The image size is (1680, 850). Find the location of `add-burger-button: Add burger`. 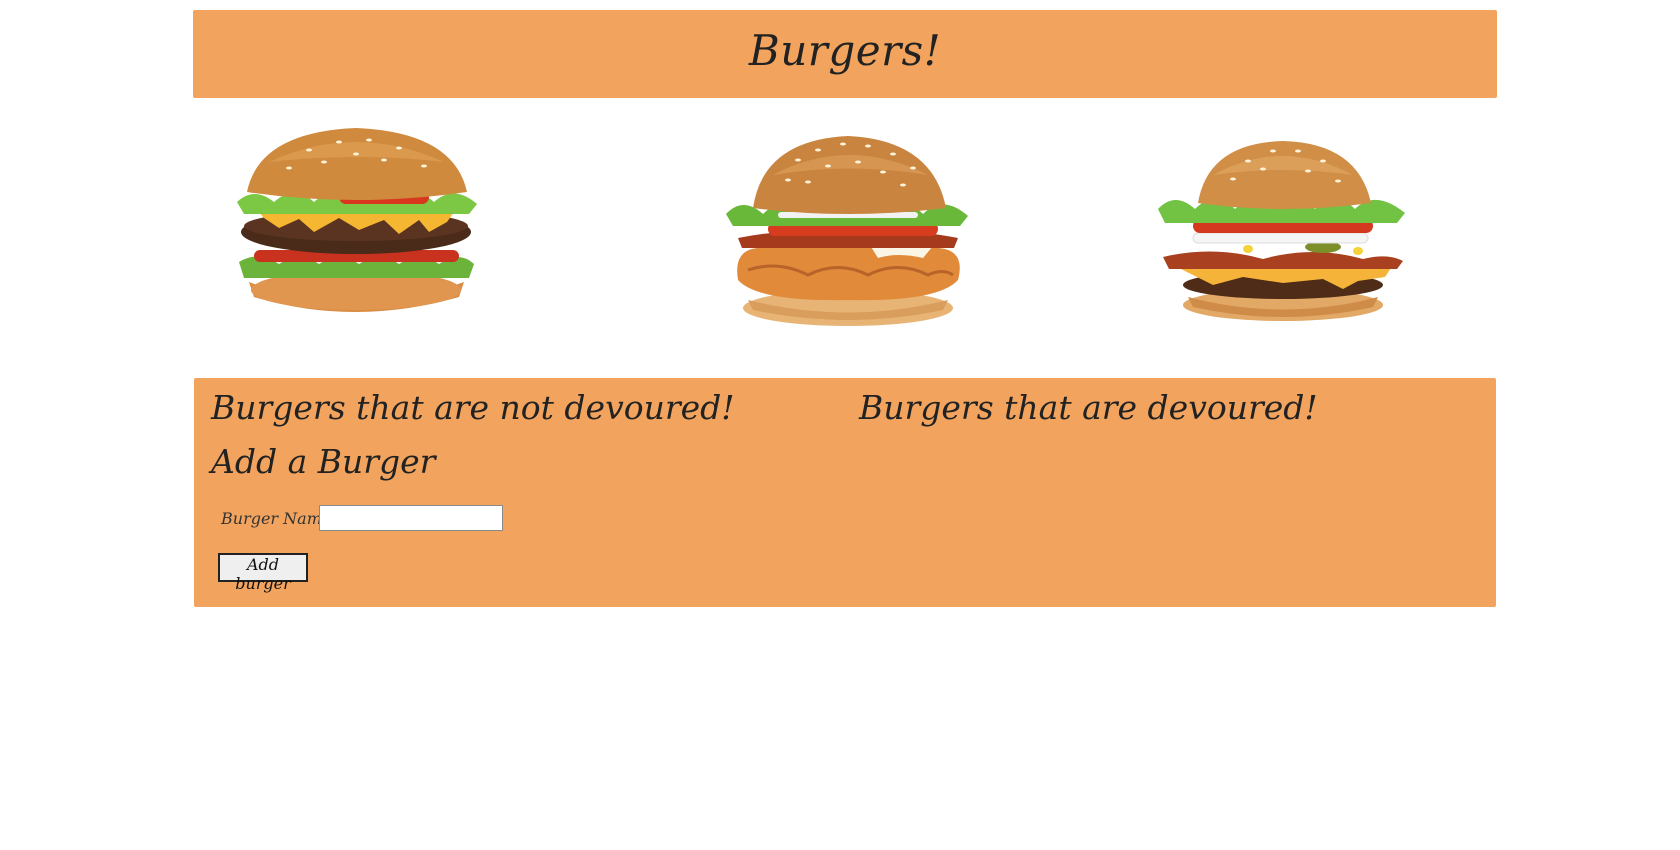

add-burger-button: Add burger is located at coordinates (263, 573).